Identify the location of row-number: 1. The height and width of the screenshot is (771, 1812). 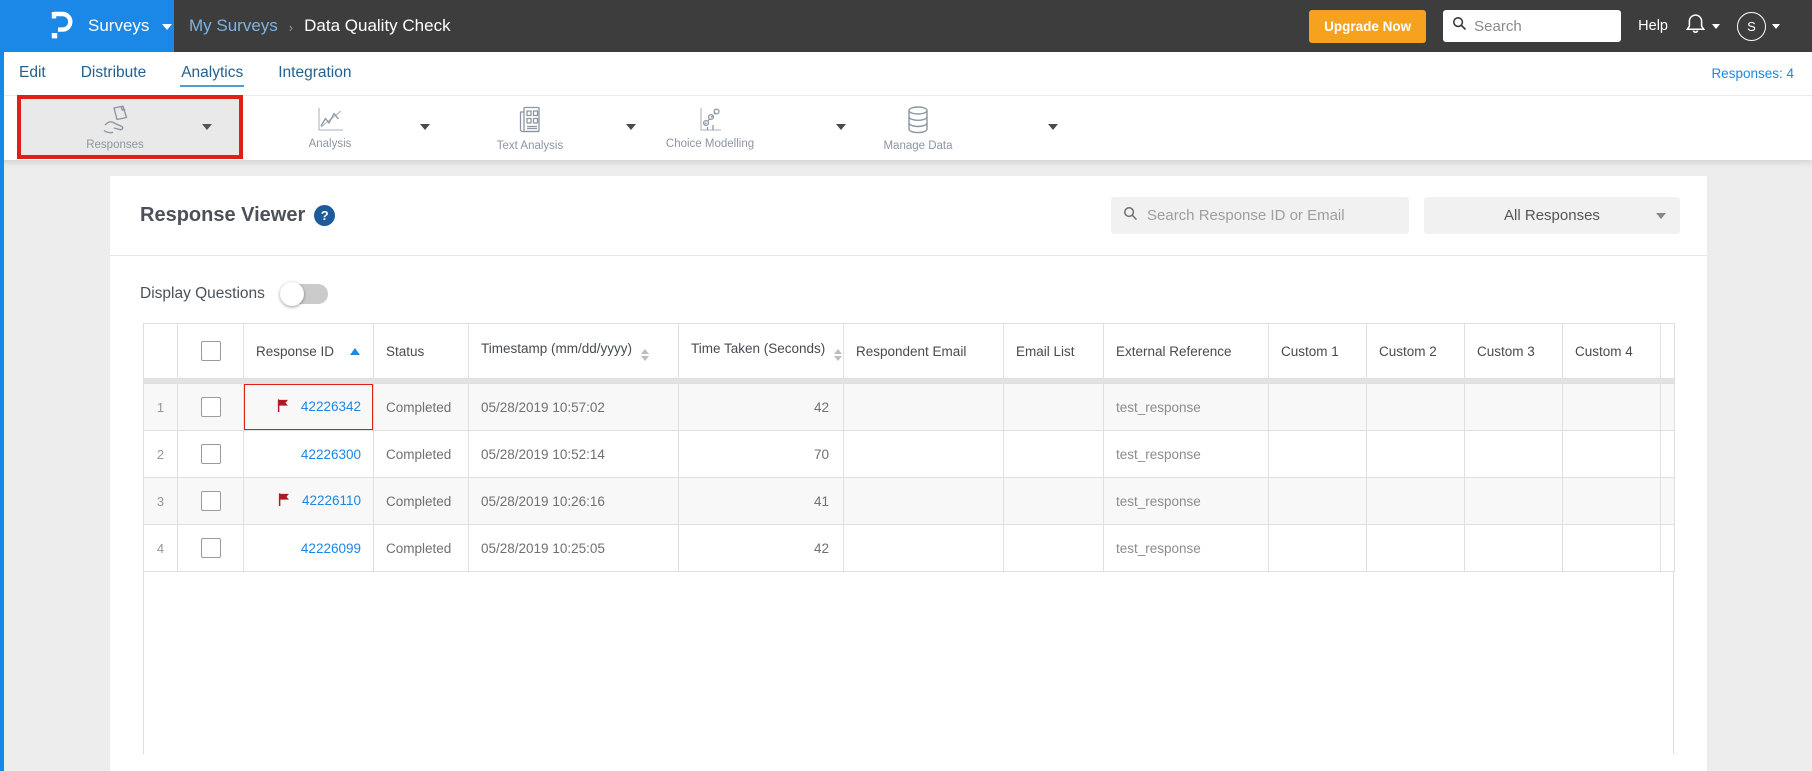
(160, 407).